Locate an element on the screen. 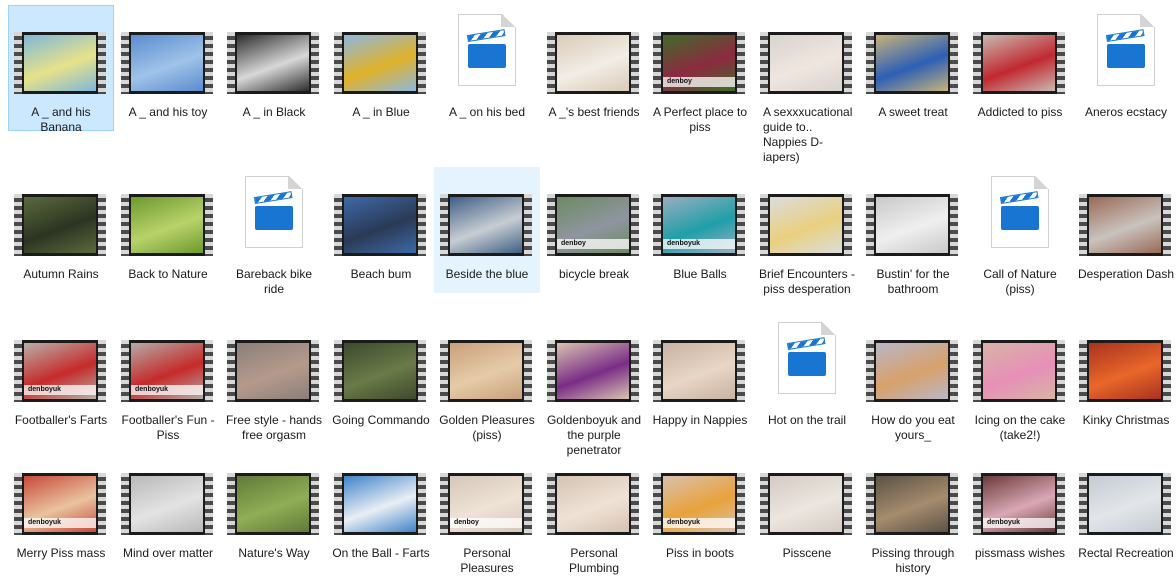 Image resolution: width=1176 pixels, height=576 pixels. file-name: Bustin' for the bathroom is located at coordinates (913, 281).